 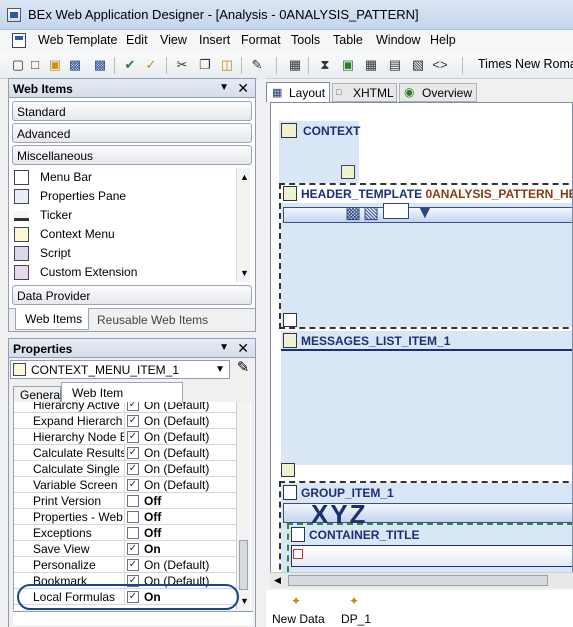 I want to click on validate-icon: ✓, so click(x=151, y=65).